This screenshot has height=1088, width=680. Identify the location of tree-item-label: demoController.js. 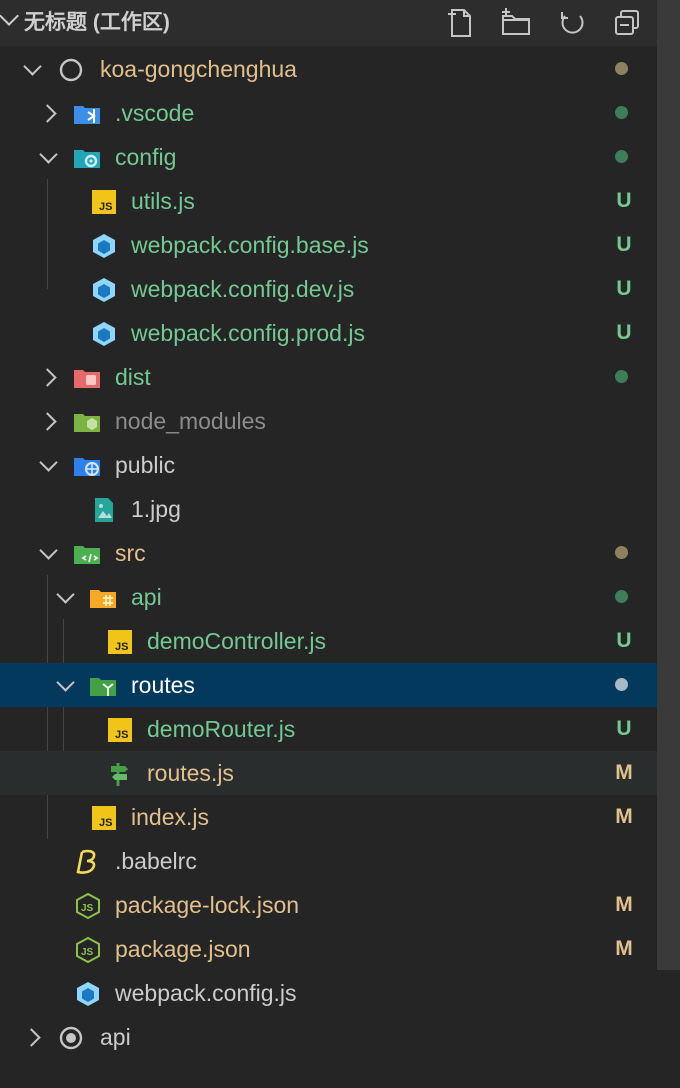
(236, 641).